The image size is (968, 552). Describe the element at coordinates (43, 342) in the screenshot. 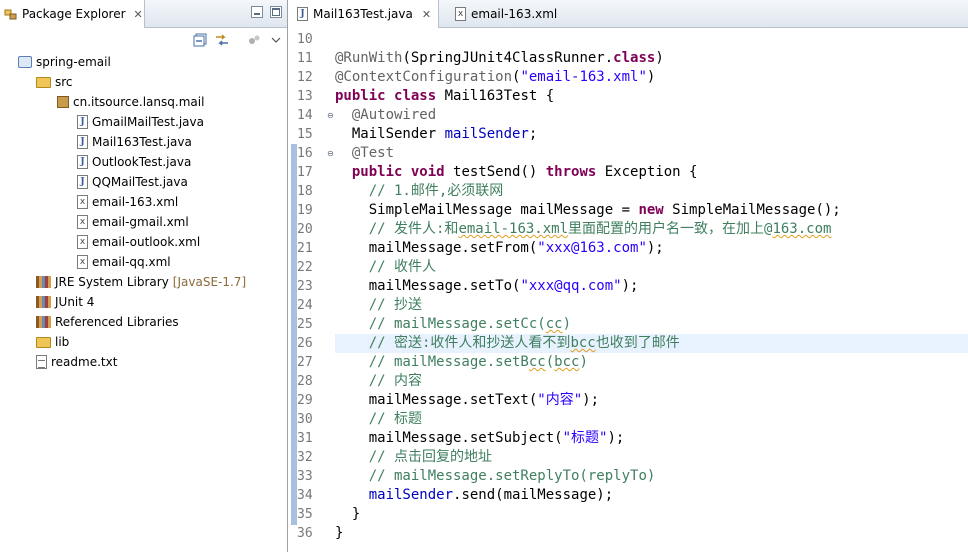

I see `folder-icon` at that location.